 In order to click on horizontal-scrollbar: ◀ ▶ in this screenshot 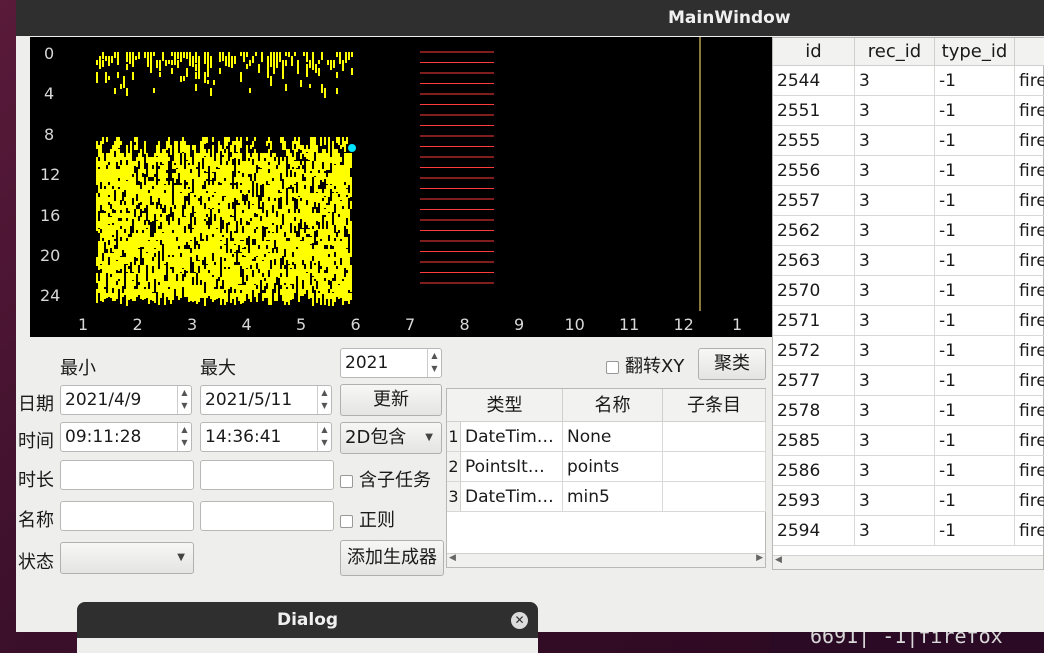, I will do `click(606, 560)`.